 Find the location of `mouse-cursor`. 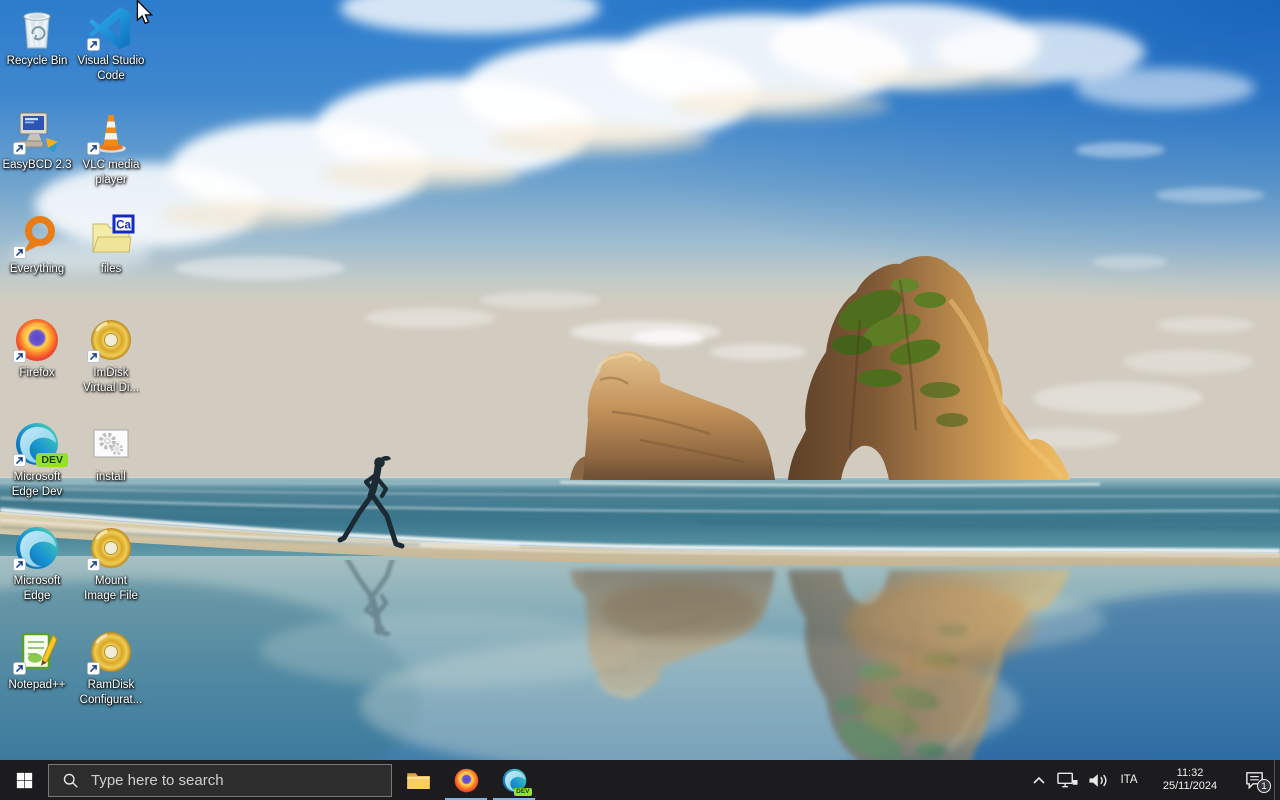

mouse-cursor is located at coordinates (144, 12).